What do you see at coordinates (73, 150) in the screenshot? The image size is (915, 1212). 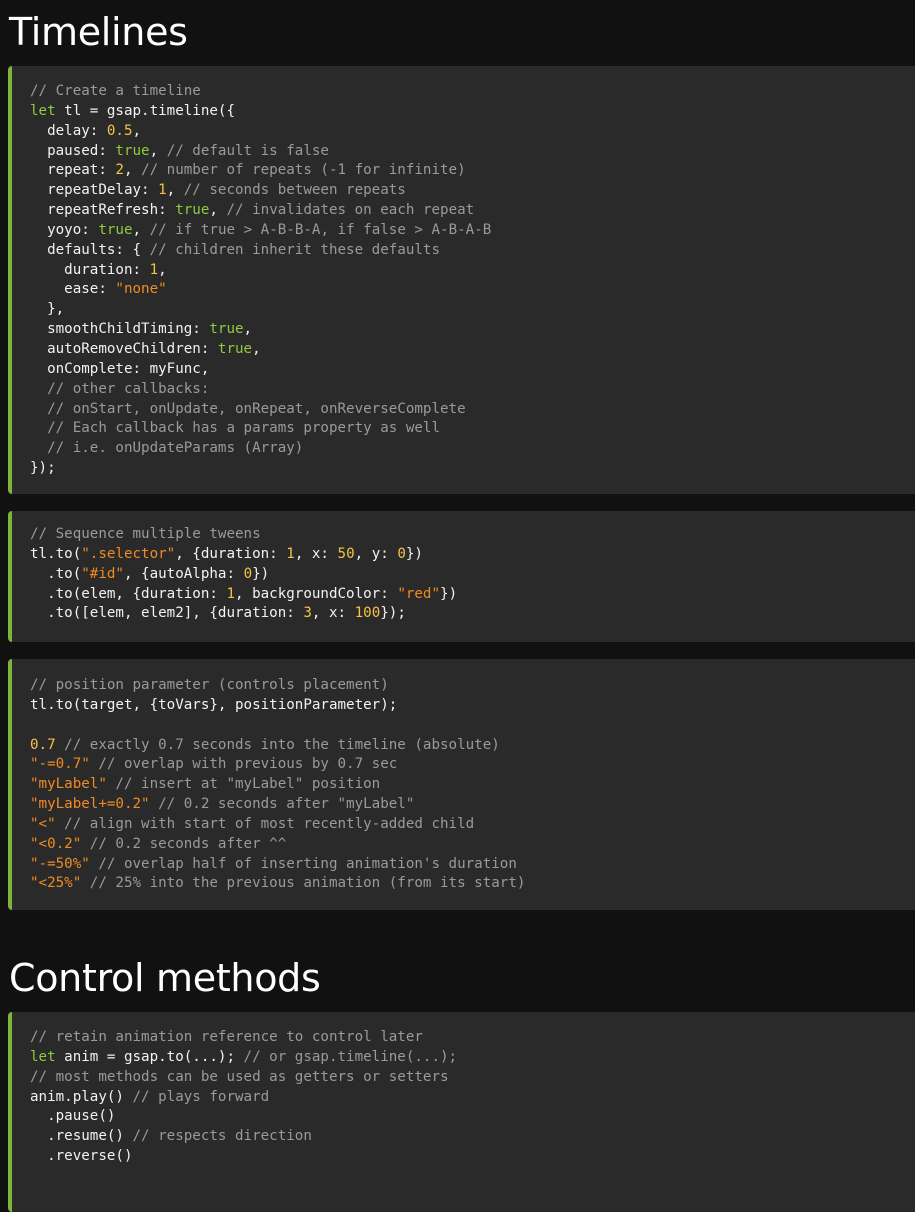 I see `code-text: paused:` at bounding box center [73, 150].